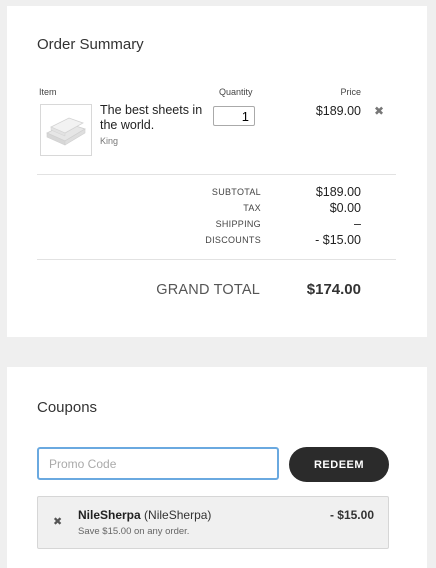  I want to click on order-summary-title: Order Summary, so click(90, 44).